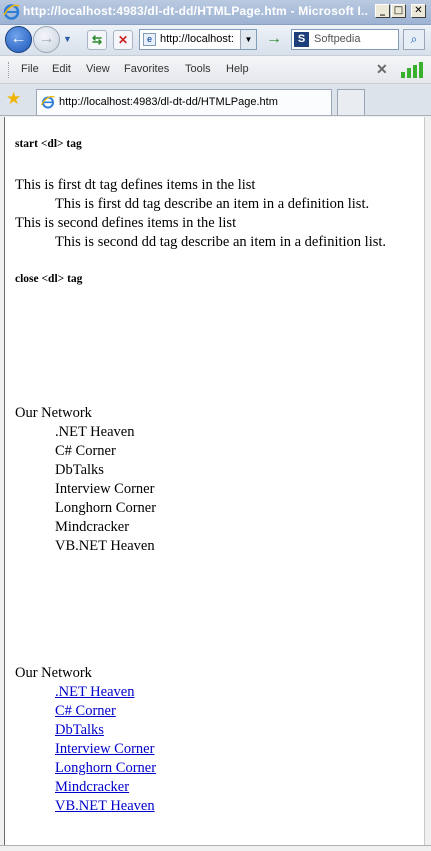  What do you see at coordinates (79, 470) in the screenshot?
I see `network-item: DbTalks` at bounding box center [79, 470].